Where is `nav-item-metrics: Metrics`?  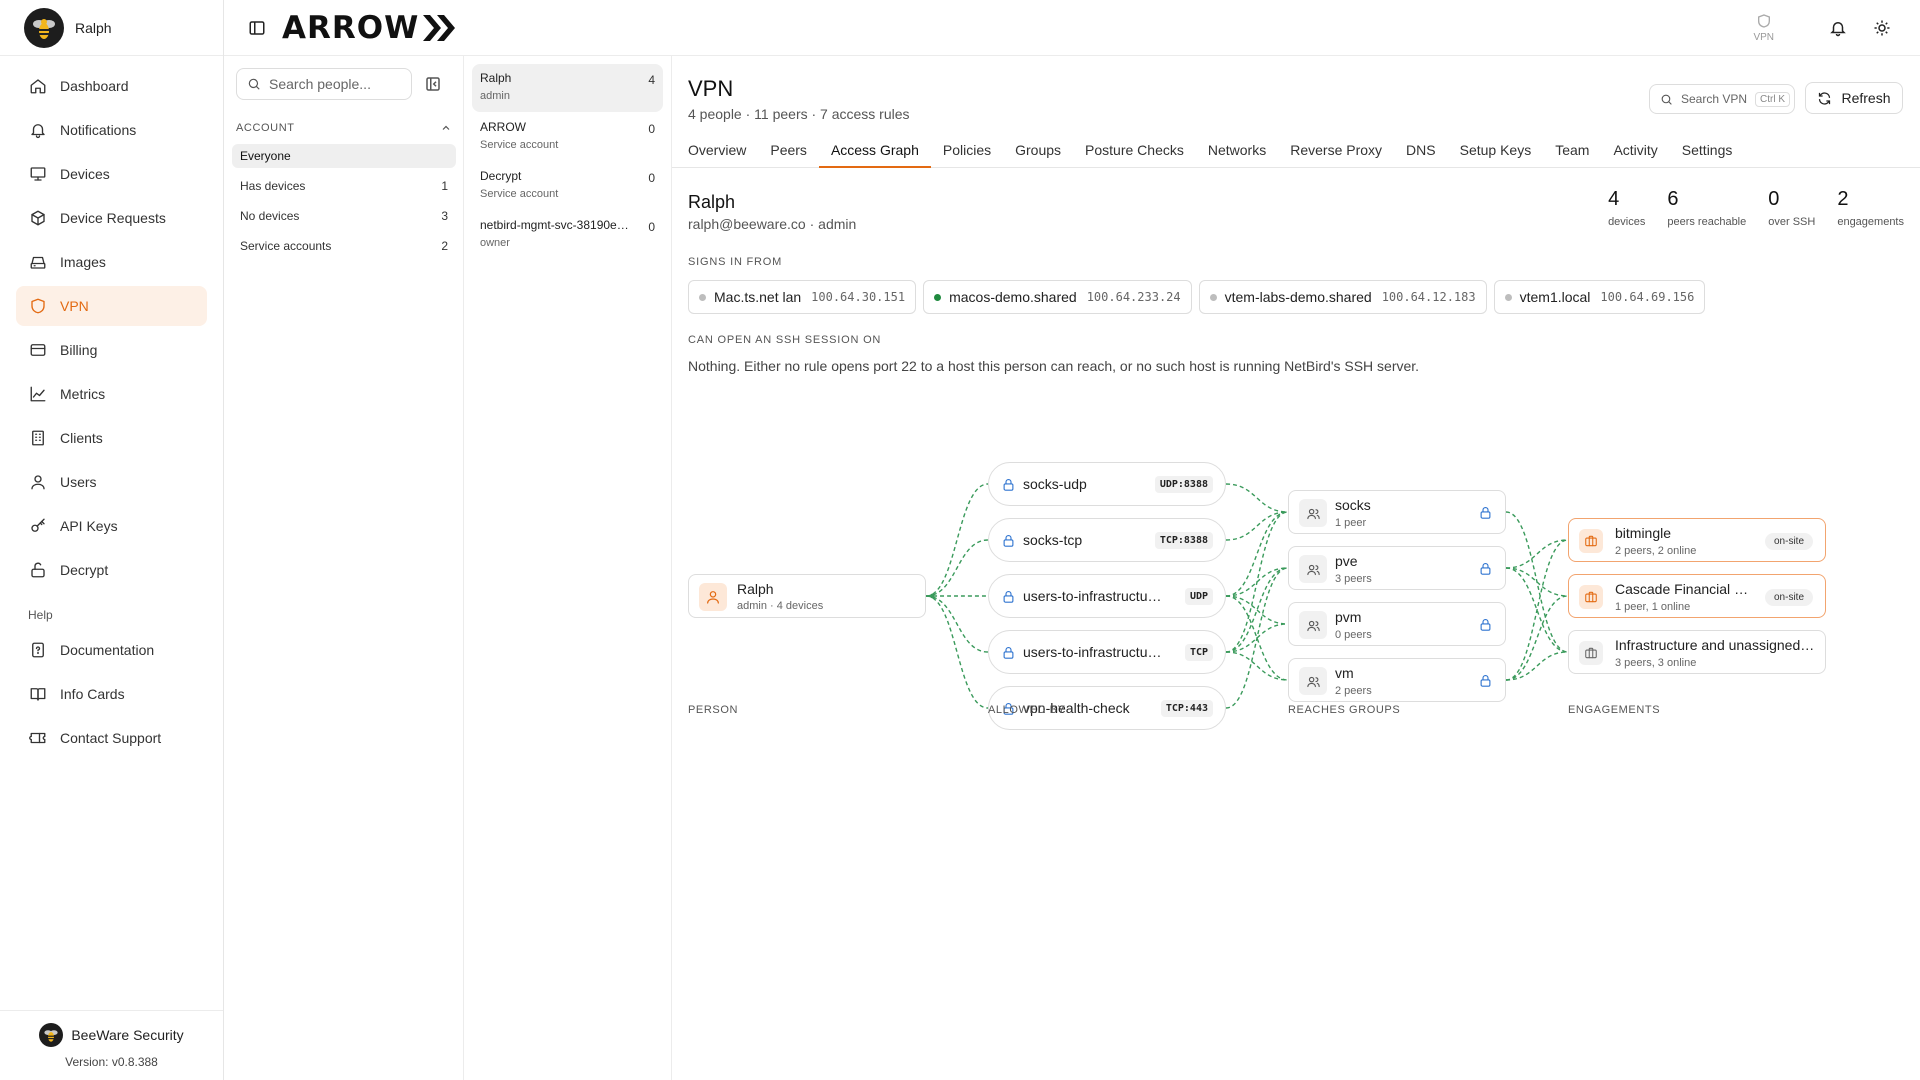 nav-item-metrics: Metrics is located at coordinates (111, 394).